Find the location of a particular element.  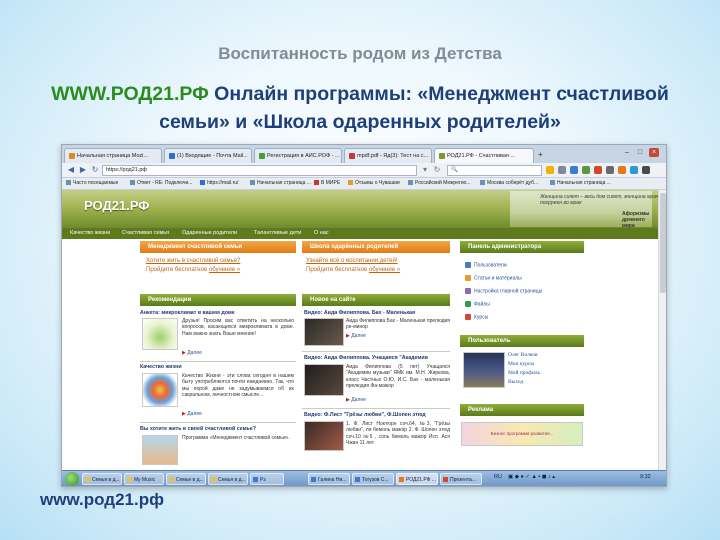

gifted-parents-training-link: Пройдите бесплатное обучение » is located at coordinates (353, 270).